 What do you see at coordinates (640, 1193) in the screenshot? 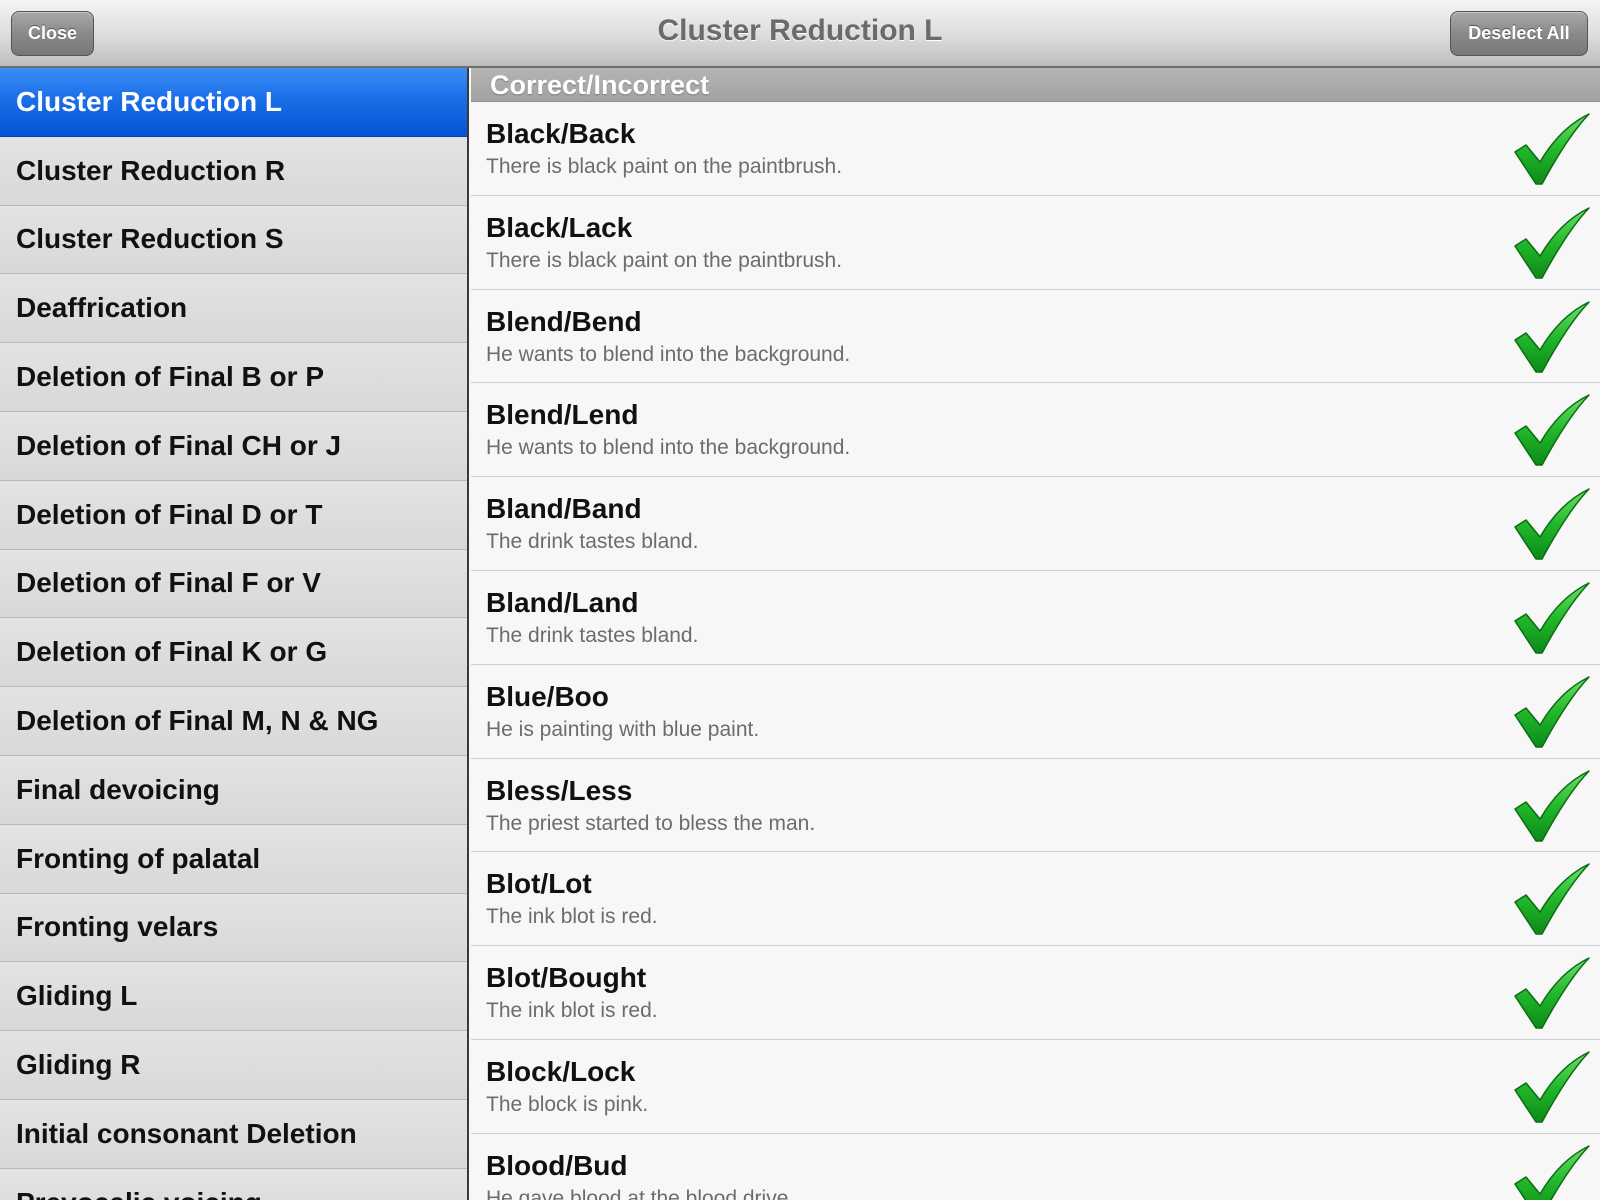
I see `row-subtitle: He gave blood at the blood drive.` at bounding box center [640, 1193].